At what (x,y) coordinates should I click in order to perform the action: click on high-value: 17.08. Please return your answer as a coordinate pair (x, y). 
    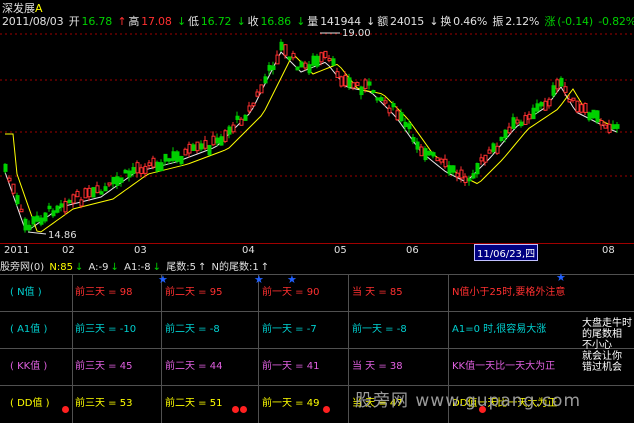
    Looking at the image, I should click on (156, 21).